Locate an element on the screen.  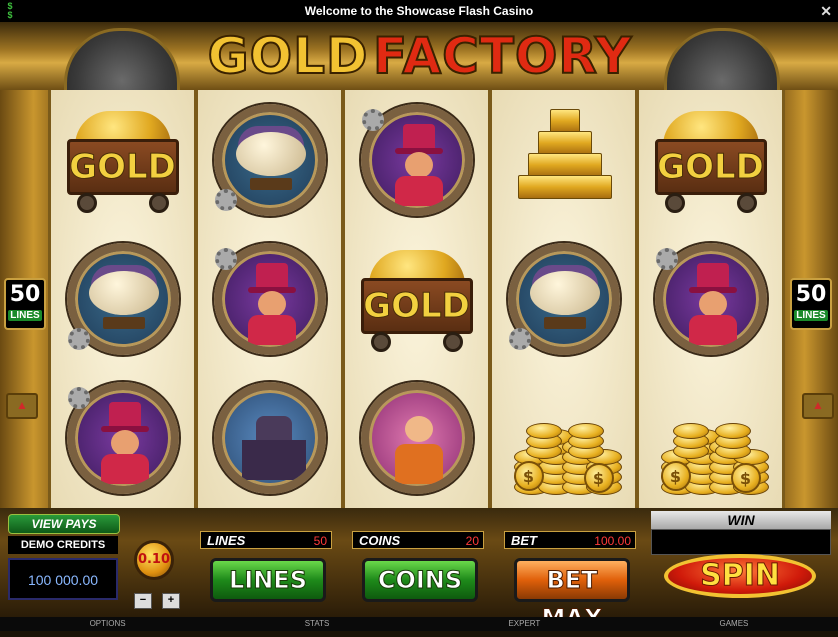
game-logo: GOLD FACTORY is located at coordinates (420, 56).